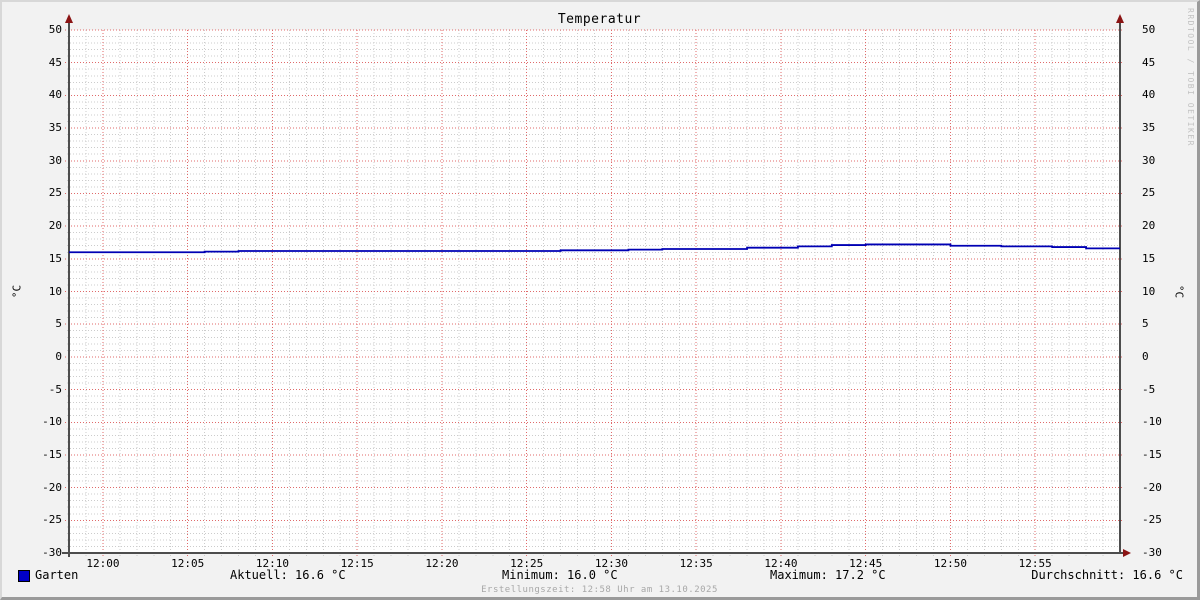  What do you see at coordinates (1145, 324) in the screenshot?
I see `y-tick-label-right: 5` at bounding box center [1145, 324].